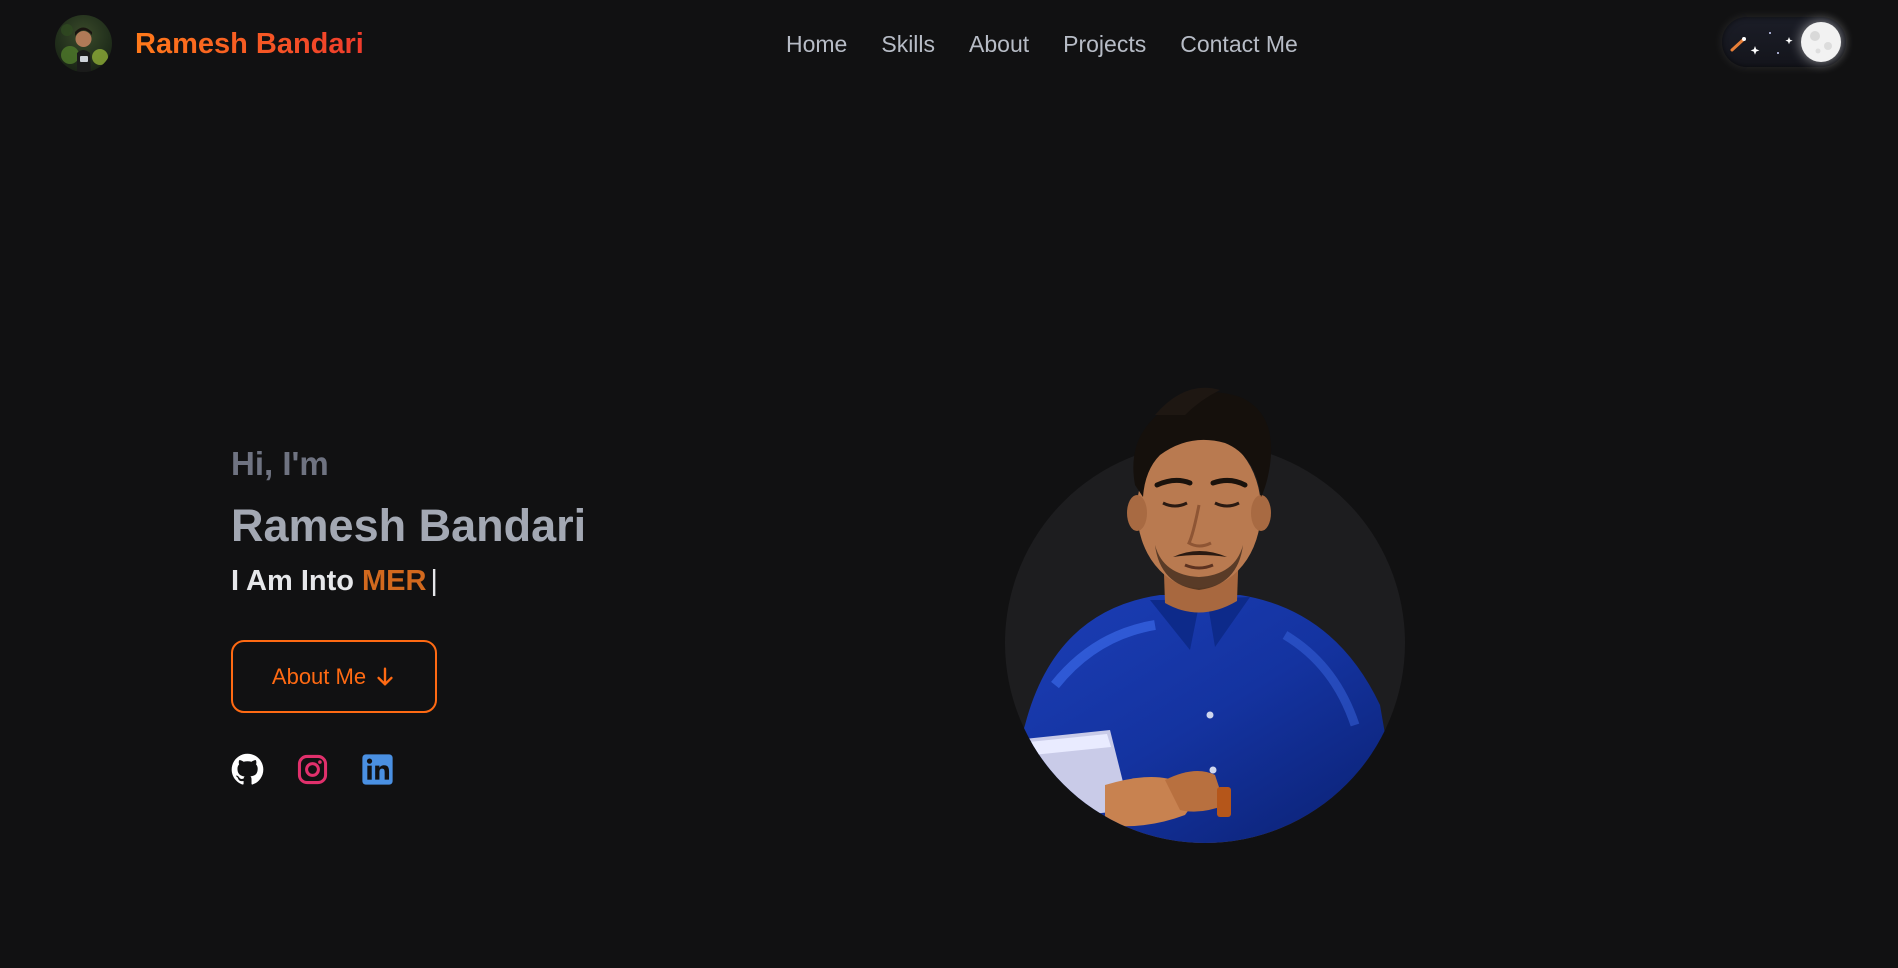  I want to click on about-me-label: About Me, so click(319, 676).